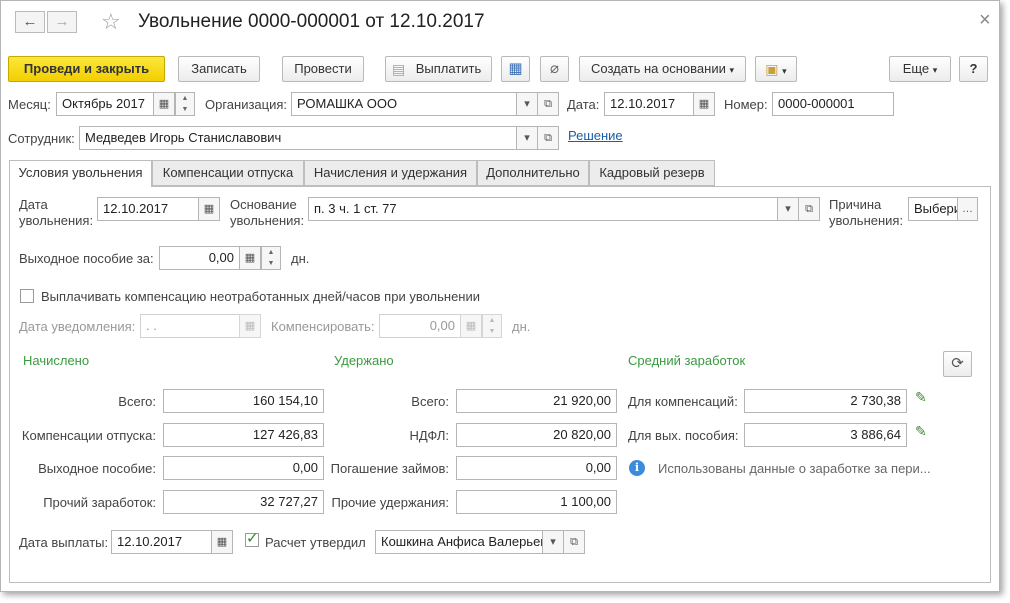 The image size is (1010, 603). What do you see at coordinates (228, 173) in the screenshot?
I see `tab-vacation-compensation: Компенсации отпуска` at bounding box center [228, 173].